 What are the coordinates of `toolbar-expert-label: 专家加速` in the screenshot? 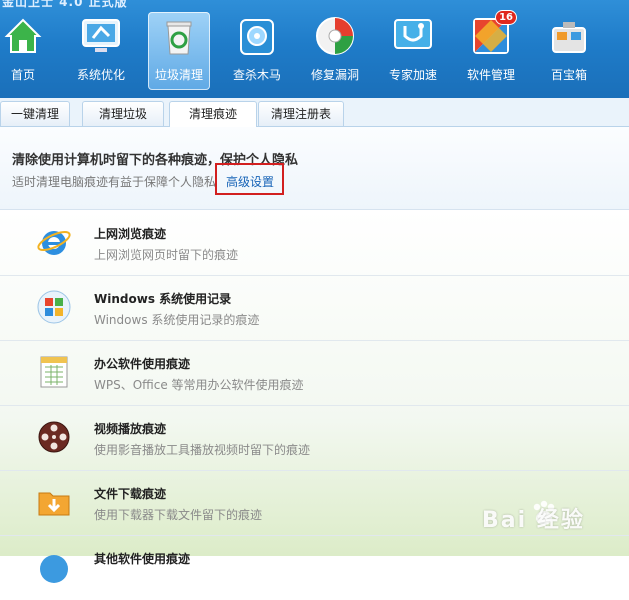 It's located at (412, 75).